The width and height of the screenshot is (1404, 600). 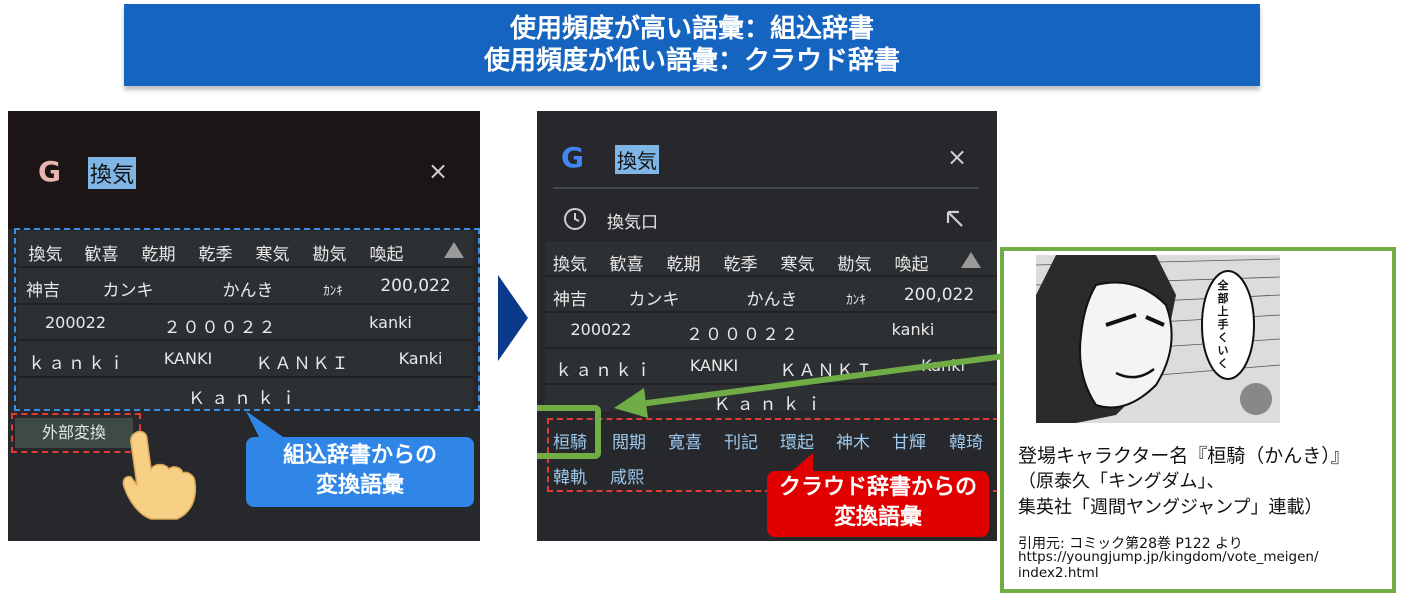 I want to click on character-caption: 登場キャラクター名『桓騎（かんき）』, so click(x=1184, y=456).